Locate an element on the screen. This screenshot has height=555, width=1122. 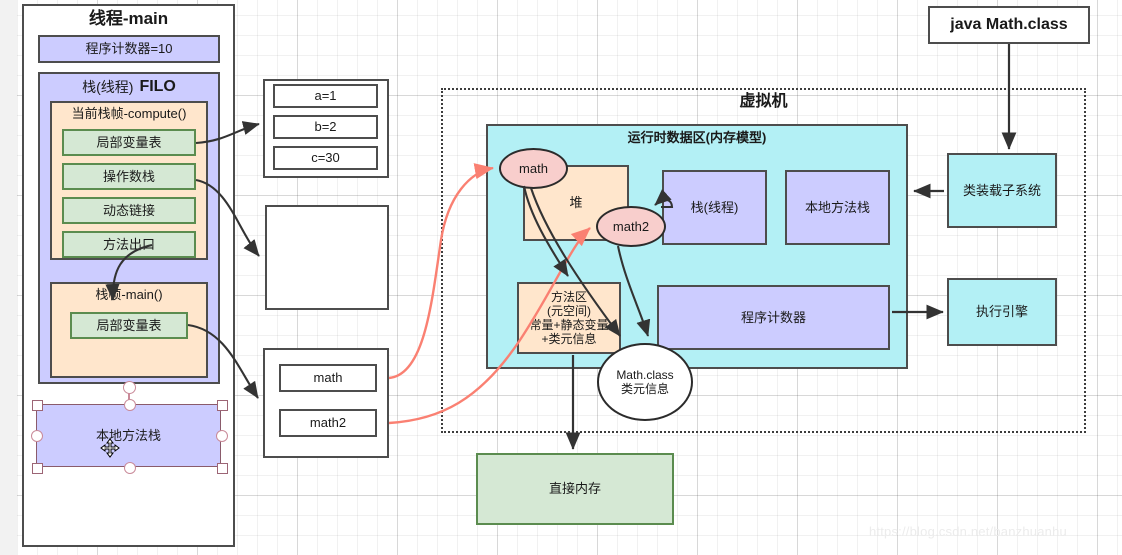
resize-handle-nw is located at coordinates (37, 405).